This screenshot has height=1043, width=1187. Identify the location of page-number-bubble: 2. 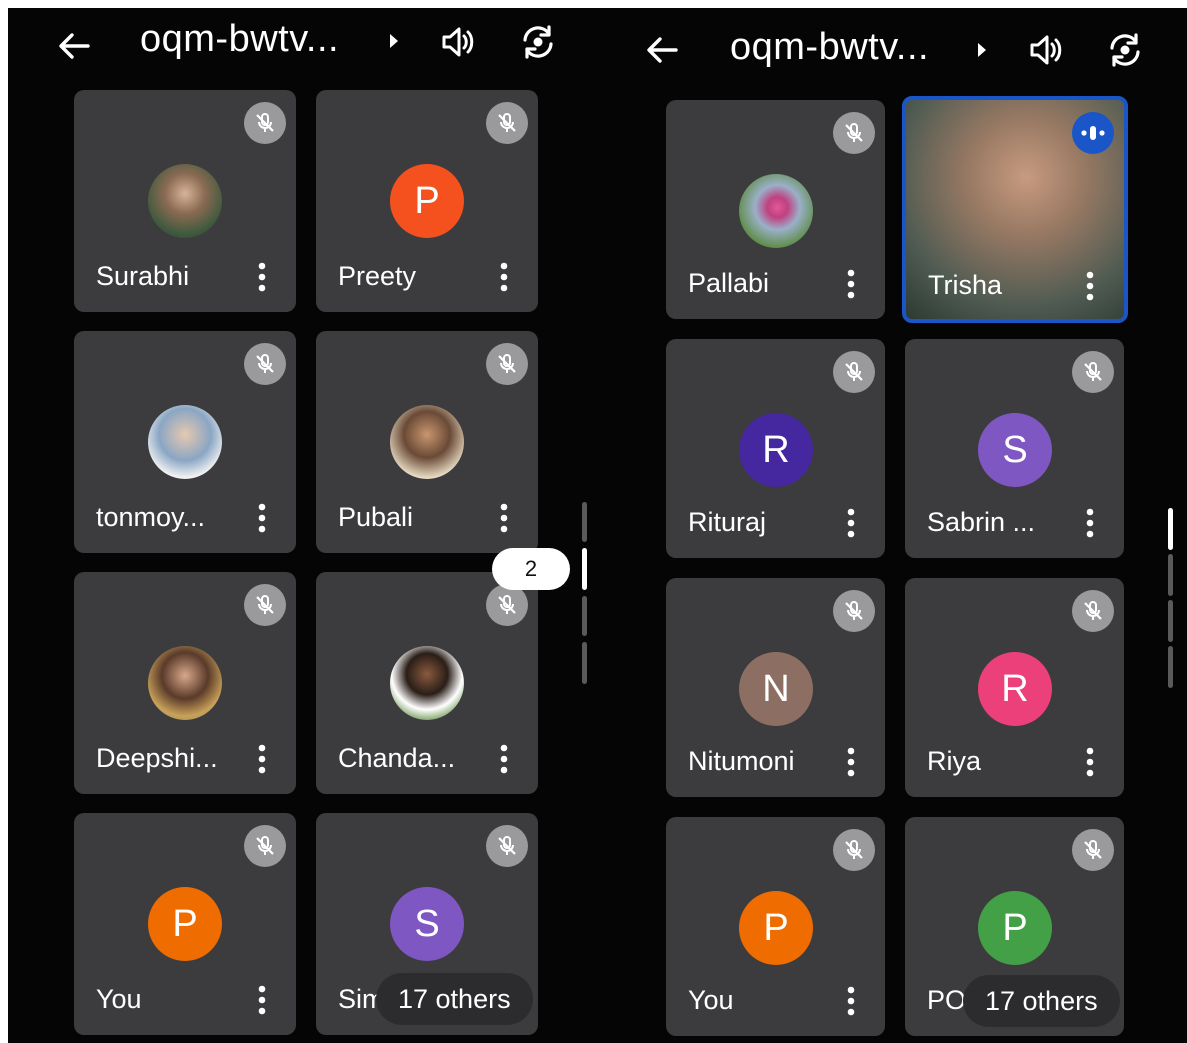
(531, 569).